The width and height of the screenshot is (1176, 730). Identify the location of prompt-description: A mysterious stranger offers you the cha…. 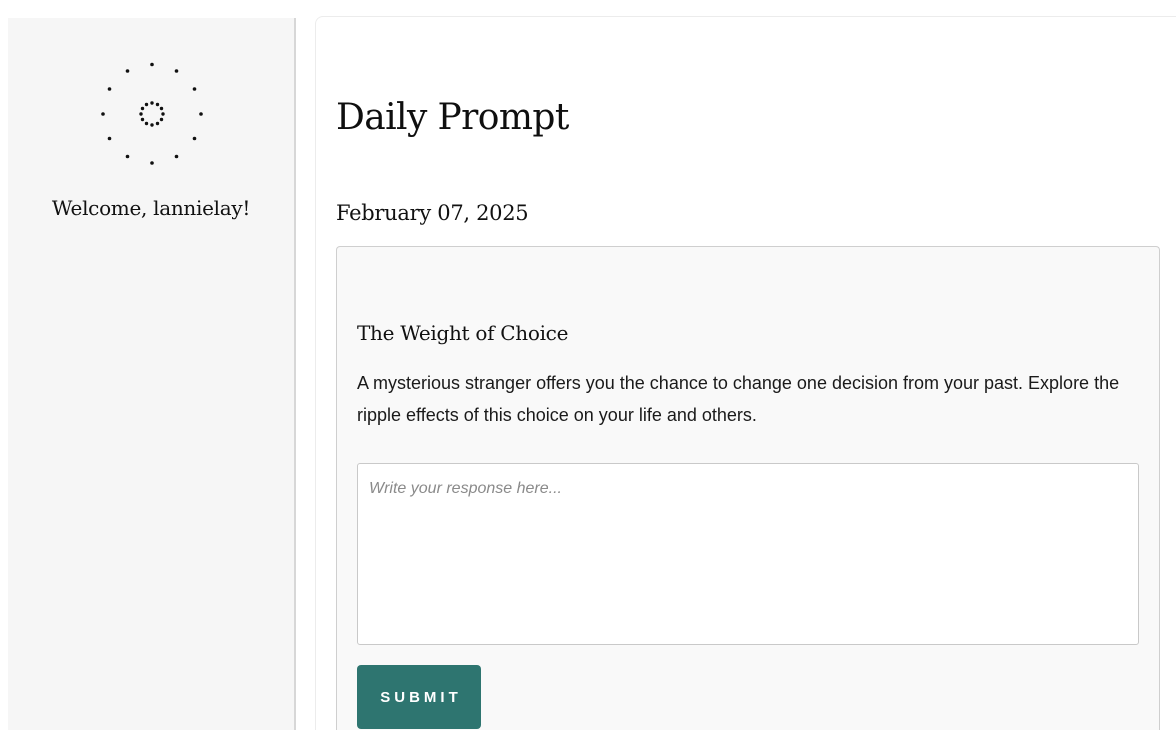
(738, 399).